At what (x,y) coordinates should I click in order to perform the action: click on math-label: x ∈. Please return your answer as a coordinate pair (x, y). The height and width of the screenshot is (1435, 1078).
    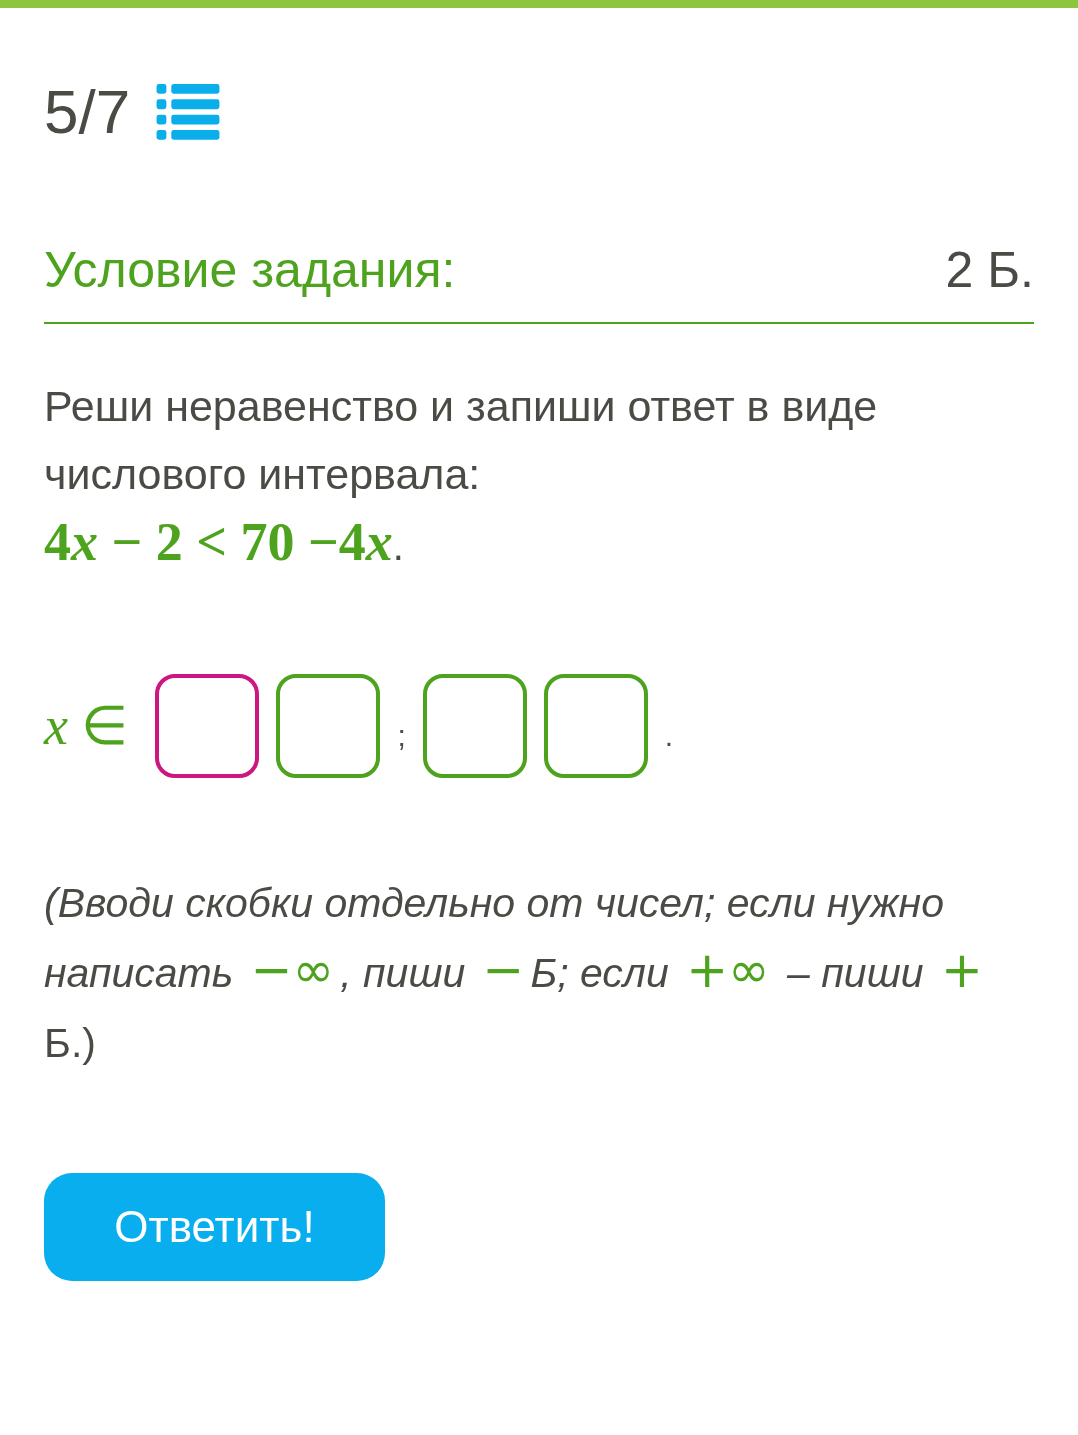
    Looking at the image, I should click on (86, 726).